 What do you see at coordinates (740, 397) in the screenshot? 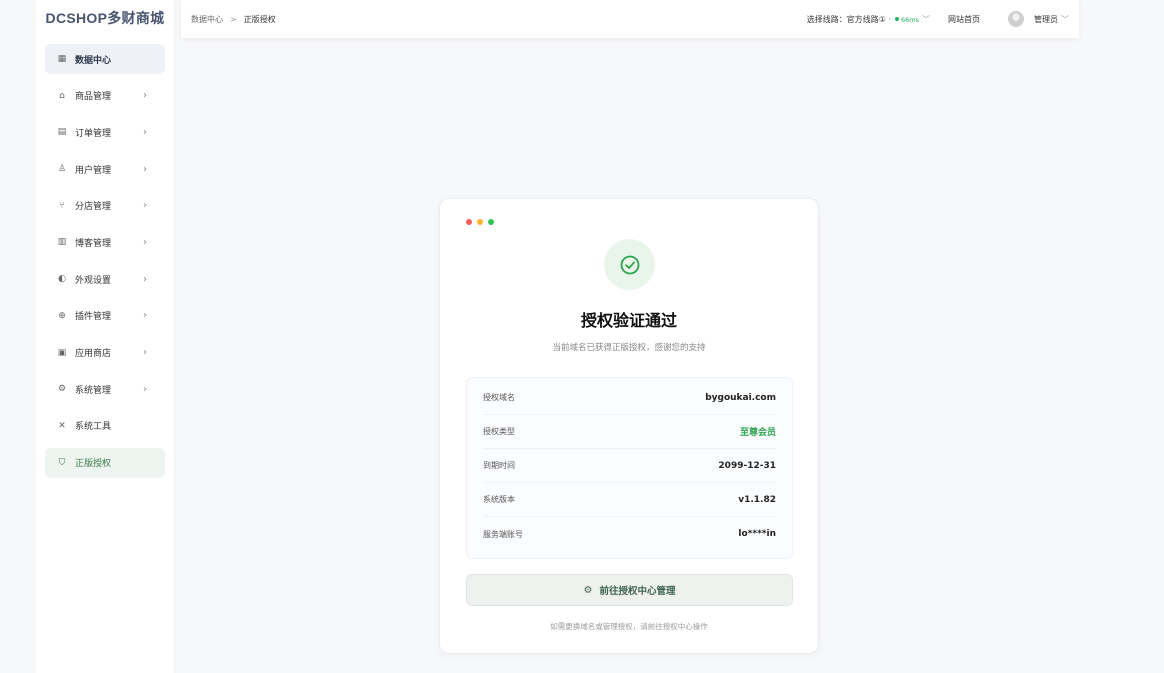
I see `info-value: bygoukai.com` at bounding box center [740, 397].